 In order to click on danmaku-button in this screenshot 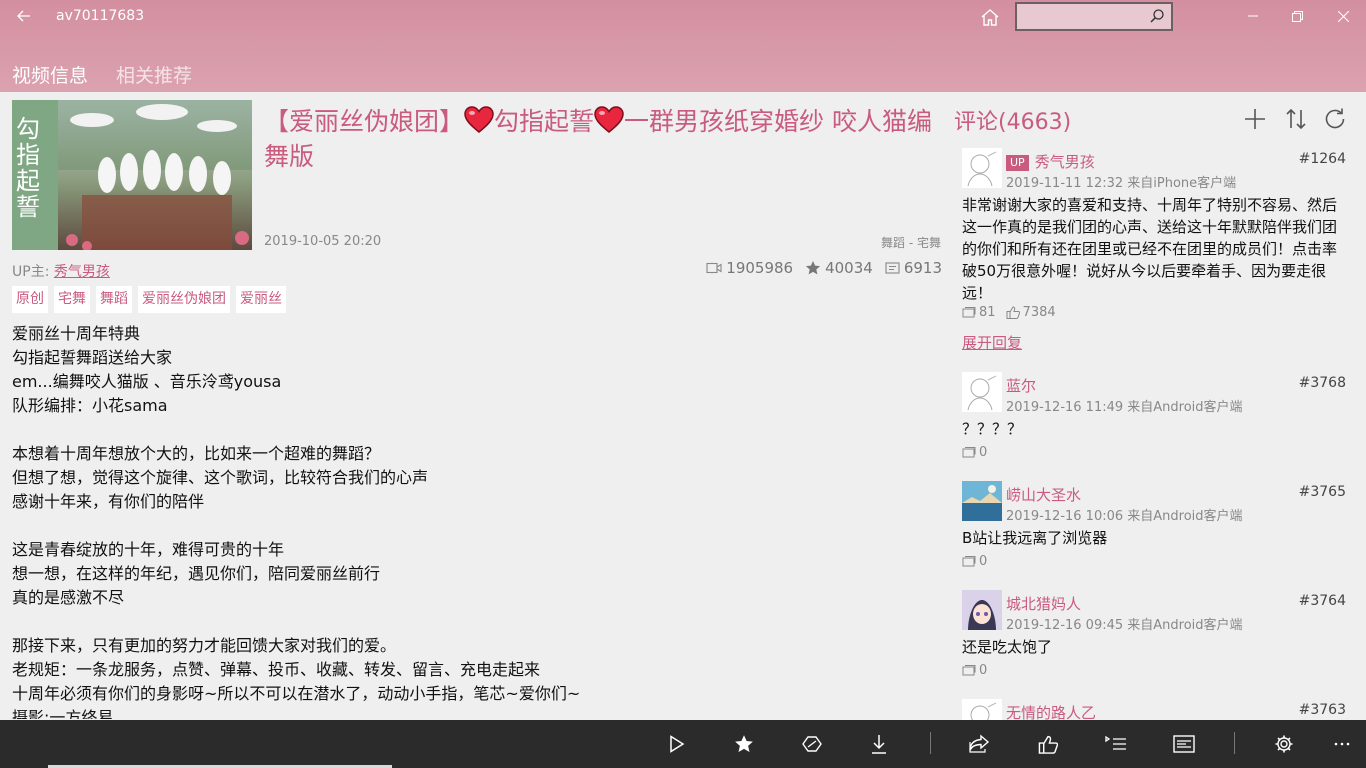, I will do `click(1184, 744)`.